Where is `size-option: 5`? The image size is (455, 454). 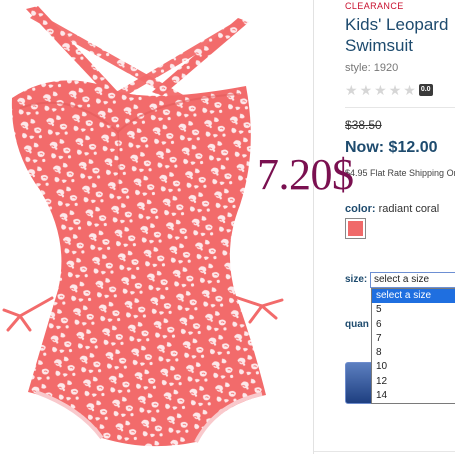
size-option: 5 is located at coordinates (413, 310).